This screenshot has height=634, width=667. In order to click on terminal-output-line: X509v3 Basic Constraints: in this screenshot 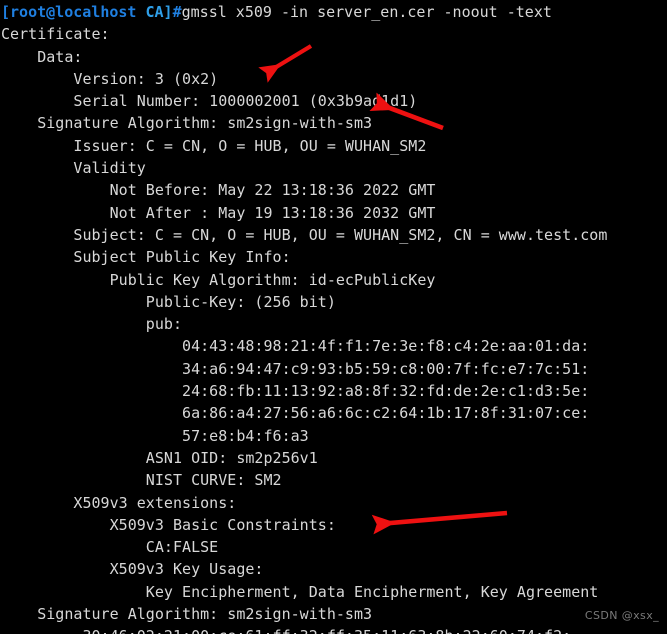, I will do `click(168, 524)`.